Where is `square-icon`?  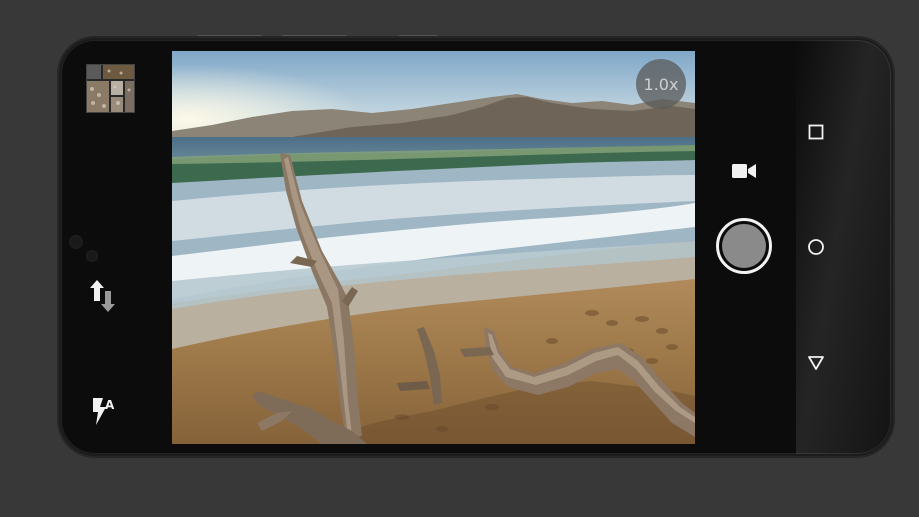 square-icon is located at coordinates (816, 132).